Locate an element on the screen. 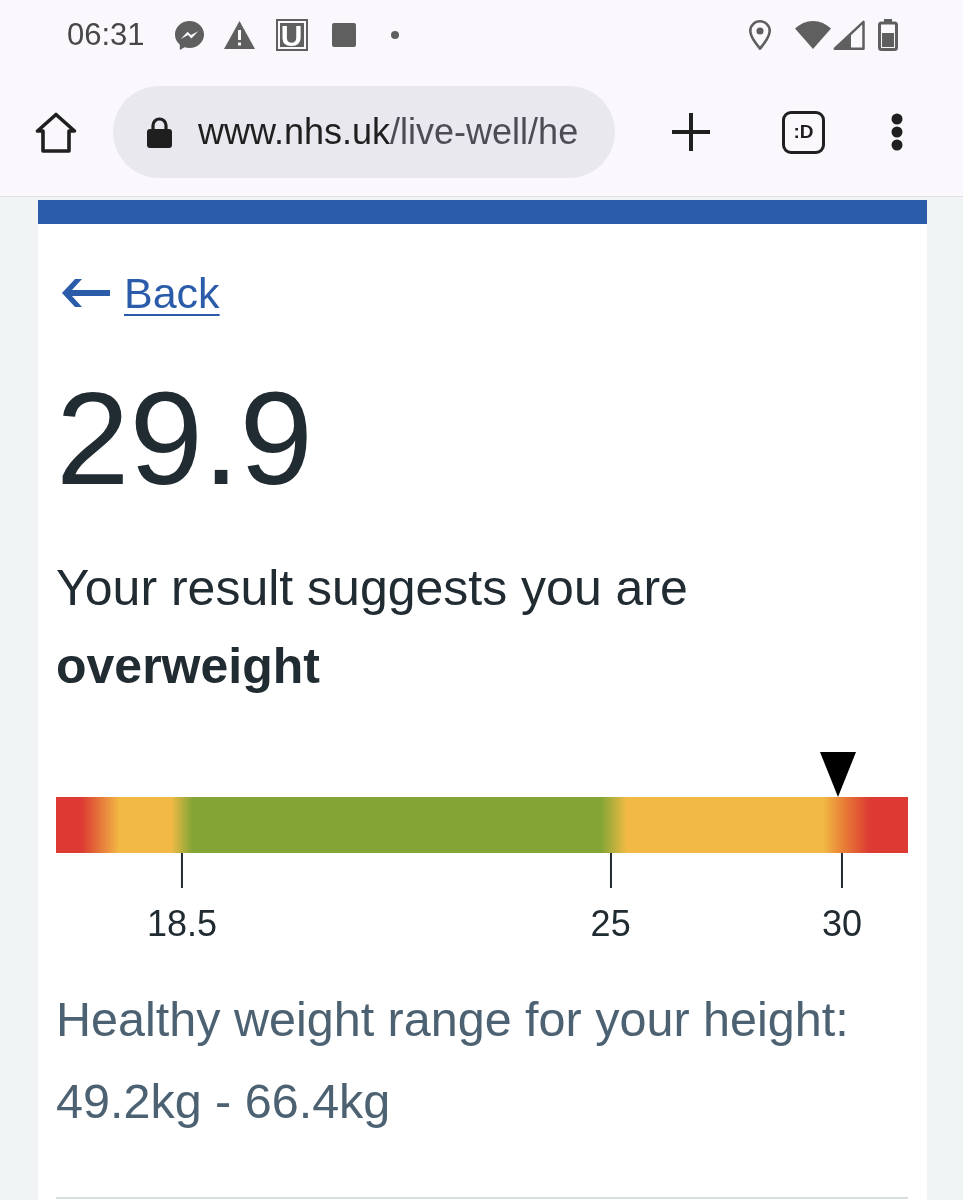  signal-icon is located at coordinates (849, 35).